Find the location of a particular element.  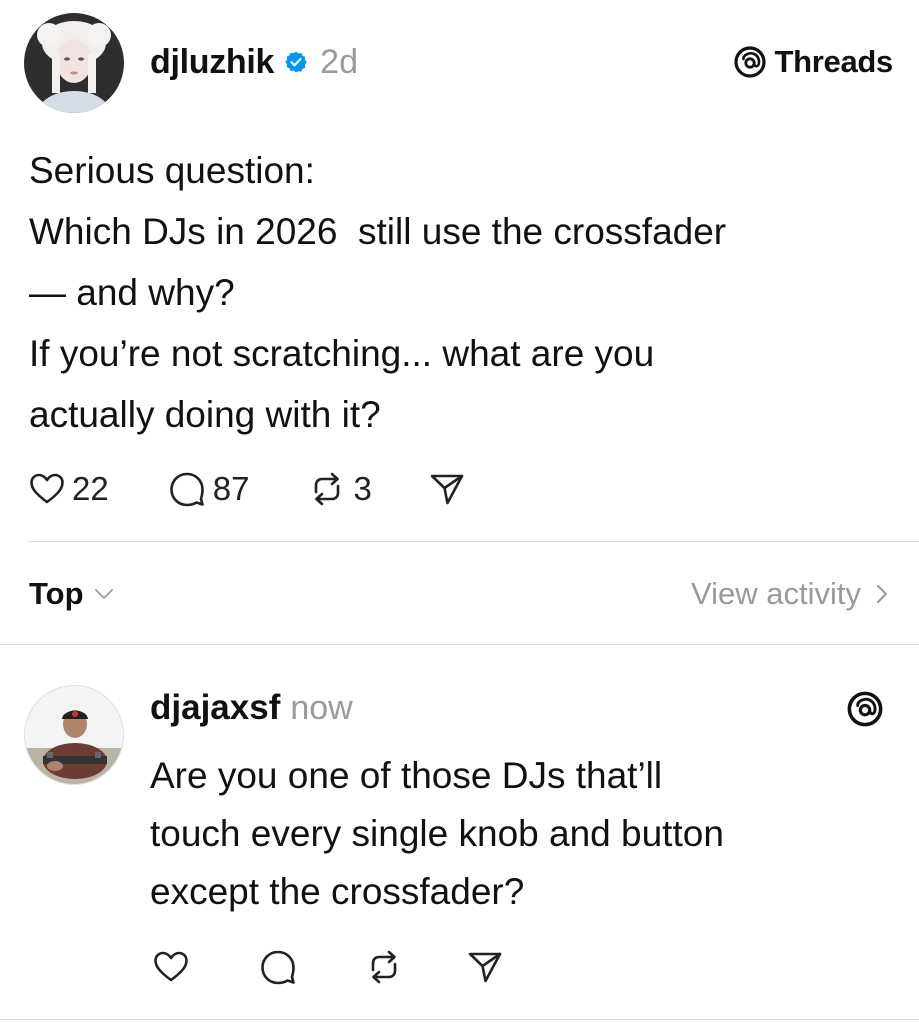

share-button is located at coordinates (447, 489).